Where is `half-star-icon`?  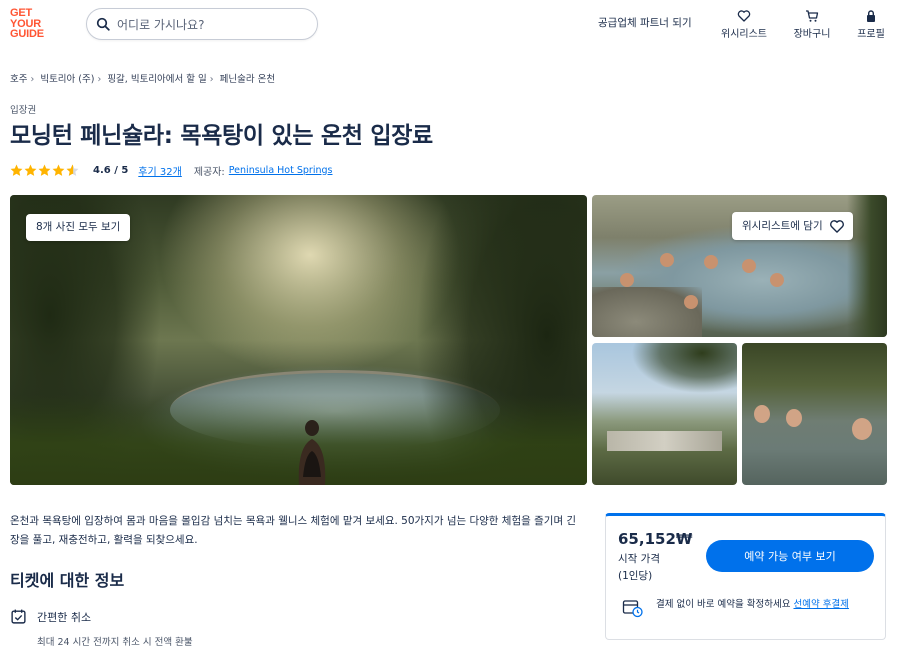 half-star-icon is located at coordinates (72, 170).